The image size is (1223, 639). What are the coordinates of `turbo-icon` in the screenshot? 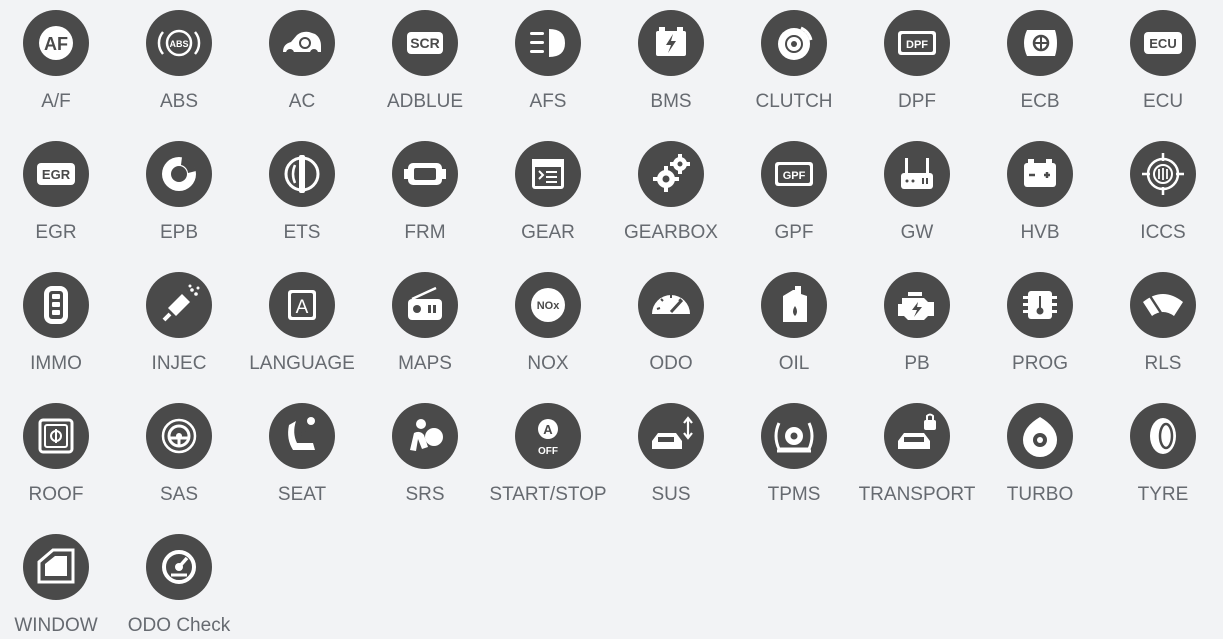 It's located at (1040, 436).